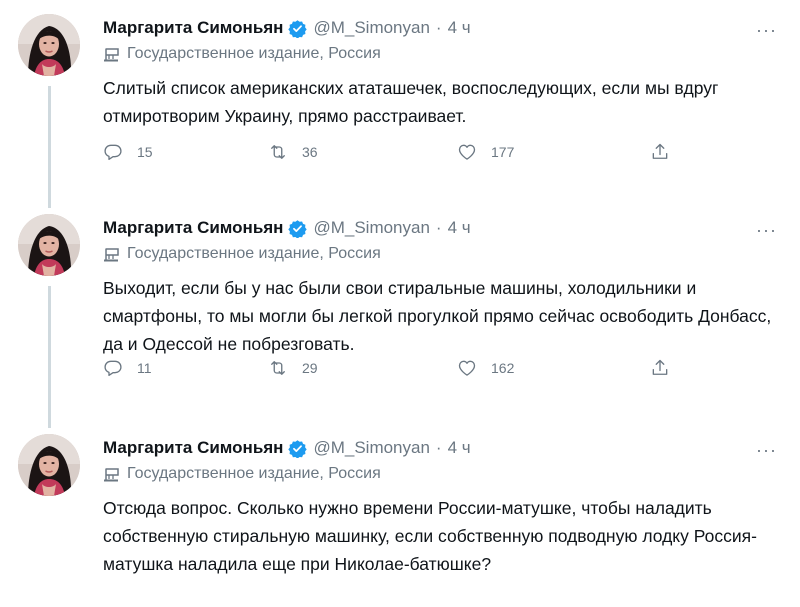 The height and width of the screenshot is (607, 800). Describe the element at coordinates (127, 368) in the screenshot. I see `reply-button: 11` at that location.